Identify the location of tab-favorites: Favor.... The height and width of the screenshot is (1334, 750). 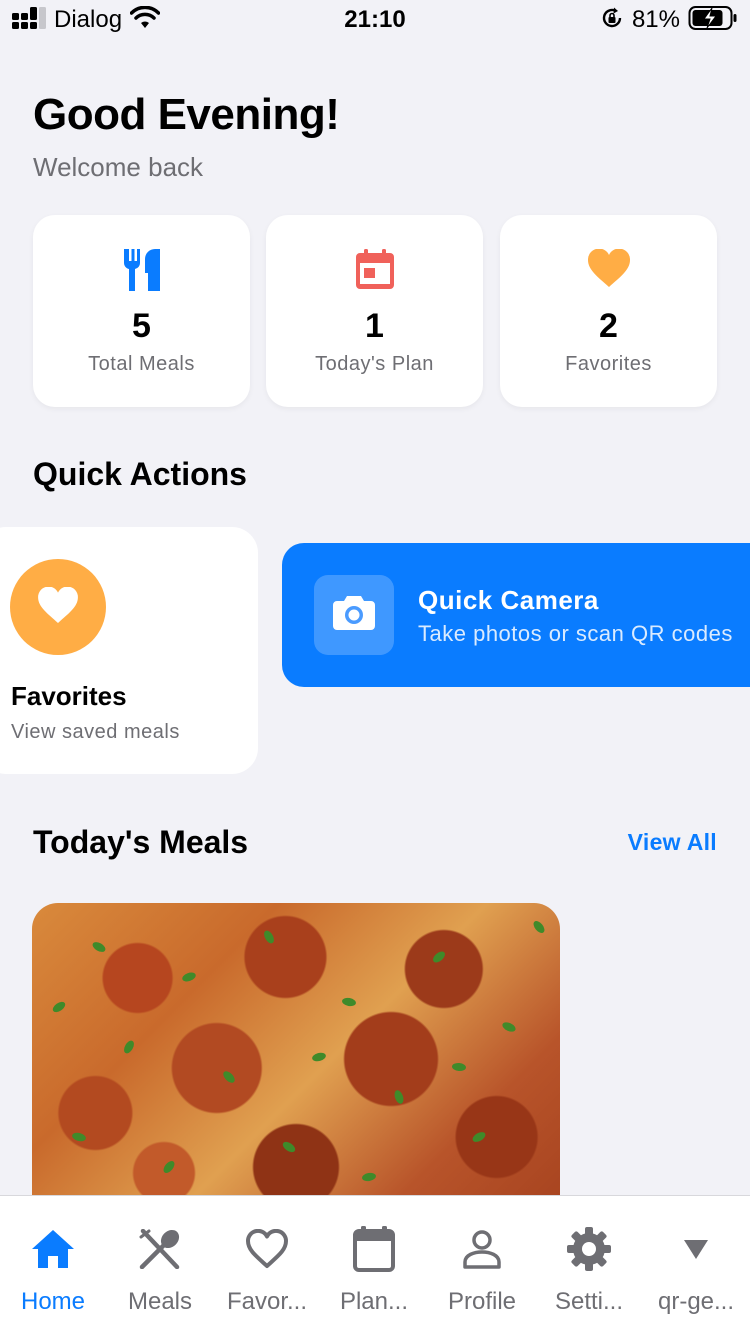
(267, 1265).